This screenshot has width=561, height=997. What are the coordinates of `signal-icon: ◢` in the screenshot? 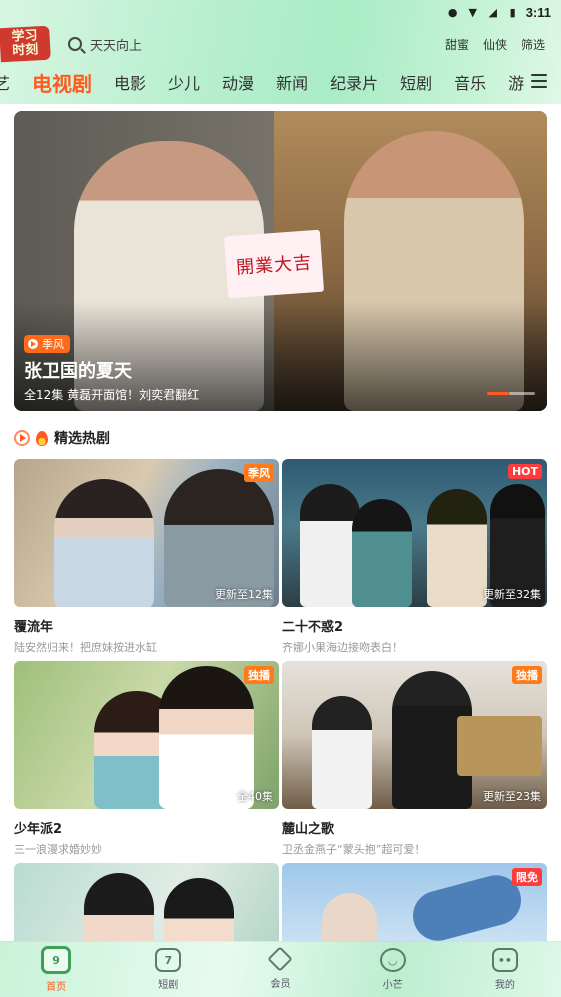 It's located at (492, 12).